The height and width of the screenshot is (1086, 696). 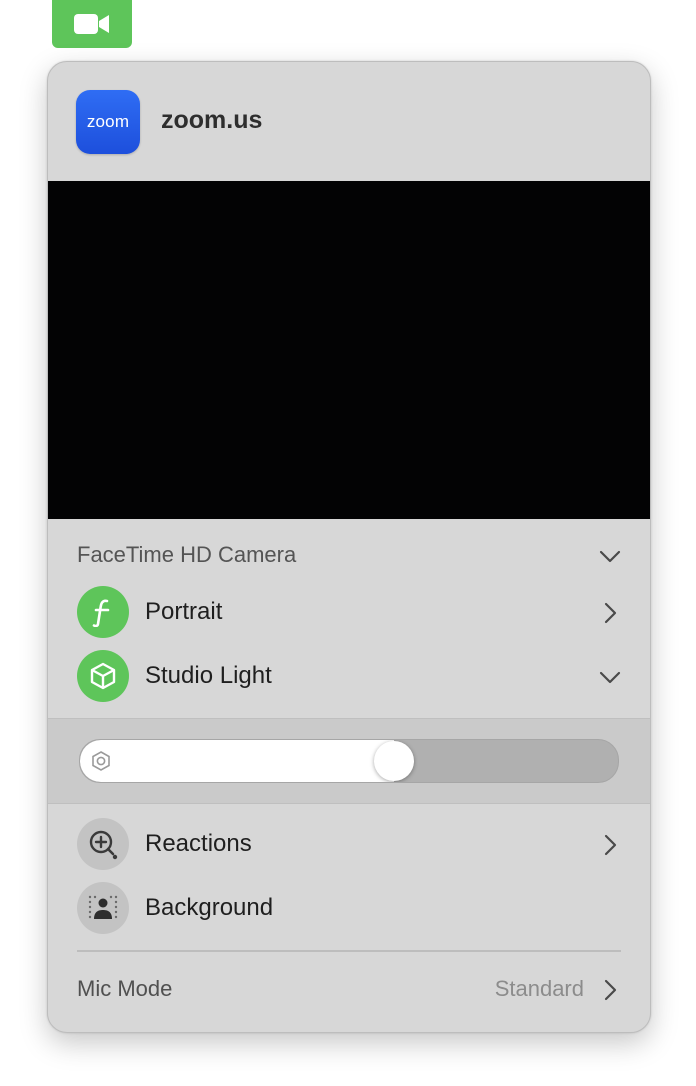 I want to click on background-row: Background, so click(x=349, y=909).